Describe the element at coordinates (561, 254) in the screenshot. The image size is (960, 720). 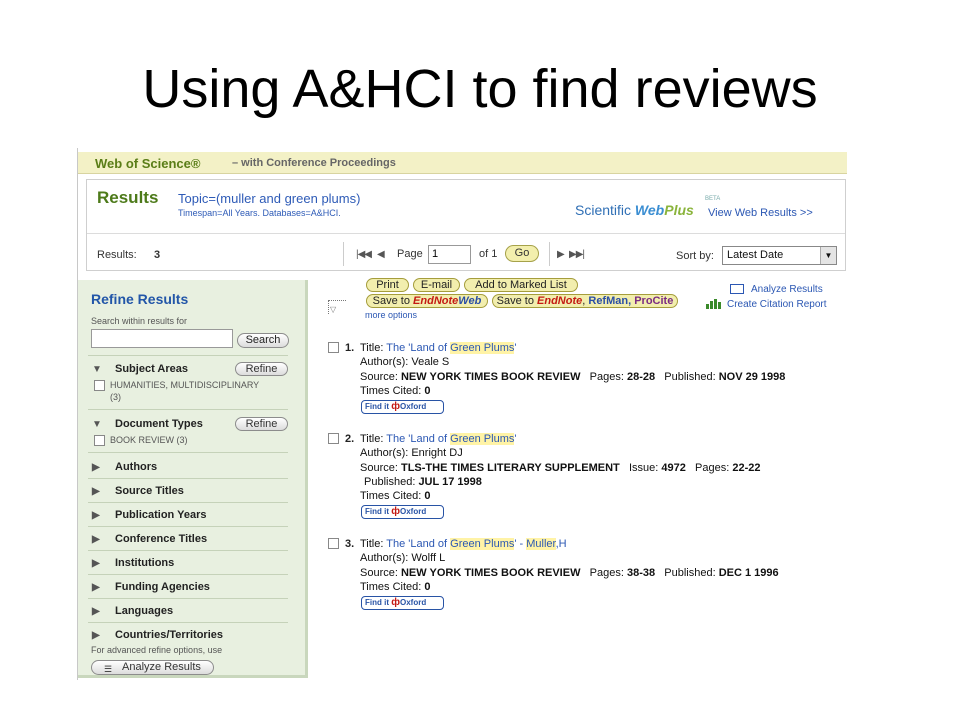
I see `next-page-icon: ▶` at that location.